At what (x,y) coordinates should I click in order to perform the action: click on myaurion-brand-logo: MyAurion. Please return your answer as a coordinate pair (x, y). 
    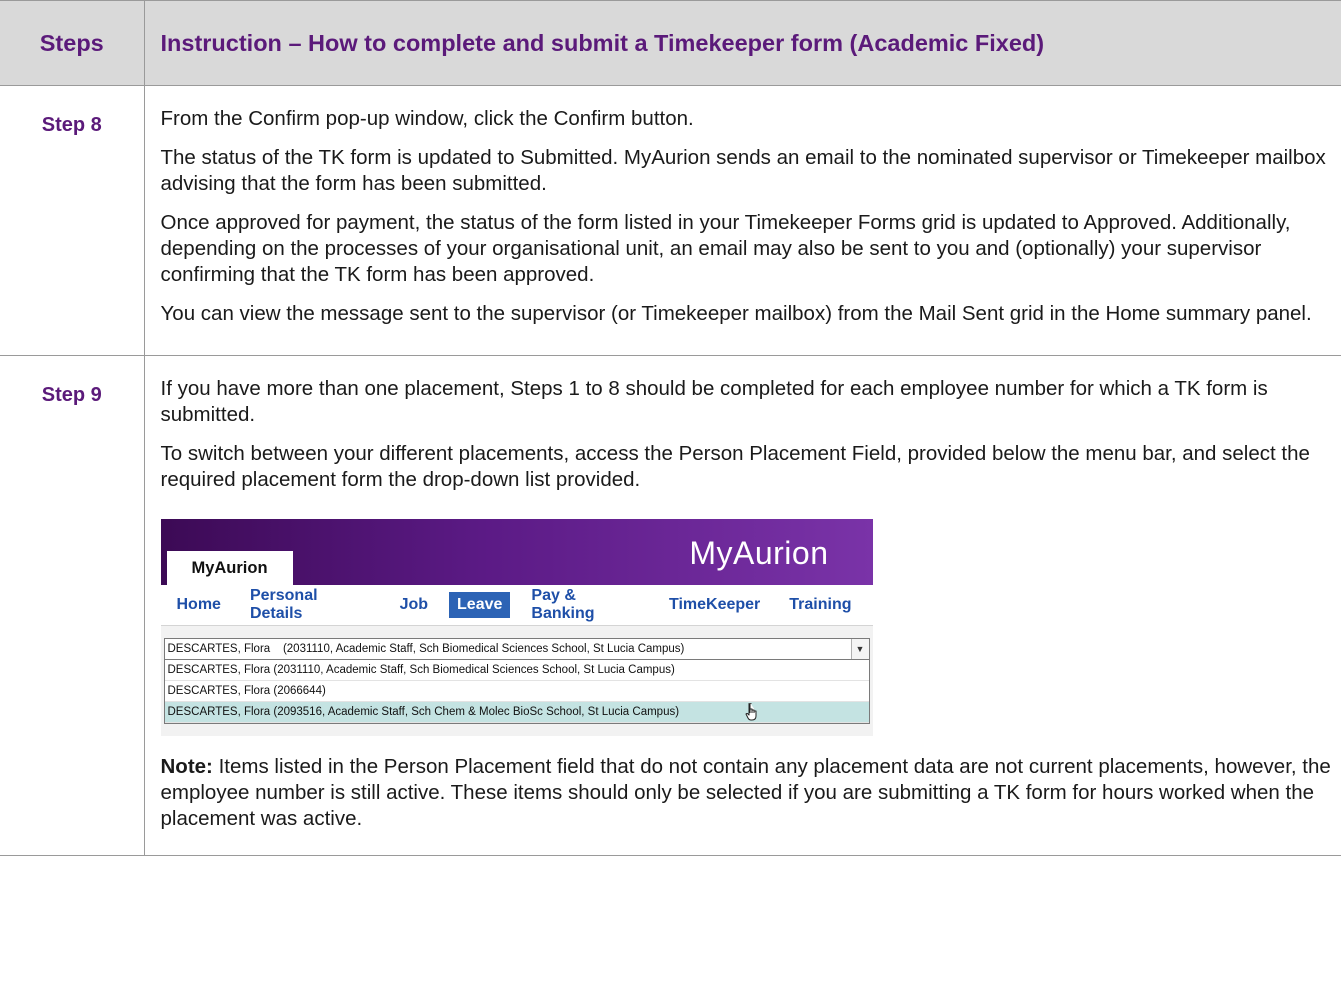
    Looking at the image, I should click on (759, 553).